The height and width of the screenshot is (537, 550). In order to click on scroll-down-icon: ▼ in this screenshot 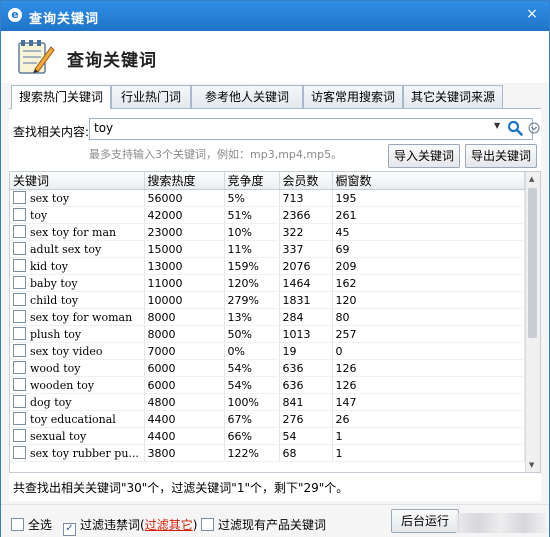, I will do `click(531, 465)`.